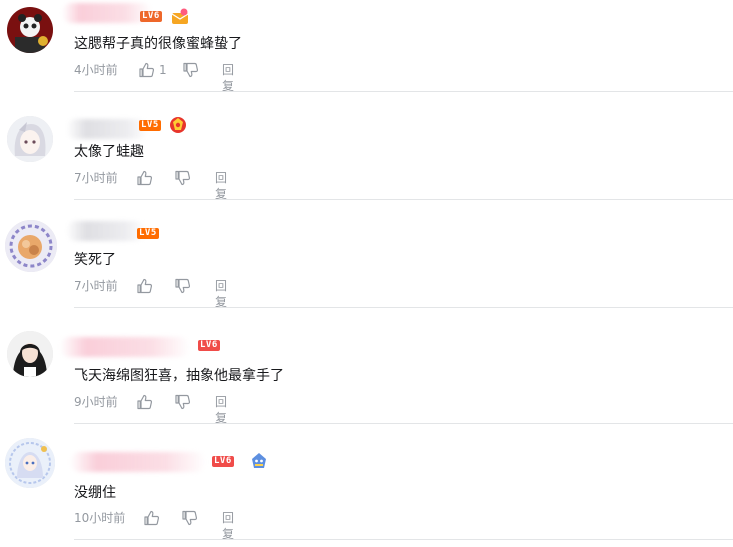 This screenshot has height=547, width=733. Describe the element at coordinates (96, 402) in the screenshot. I see `comment-time: 9小时前` at that location.